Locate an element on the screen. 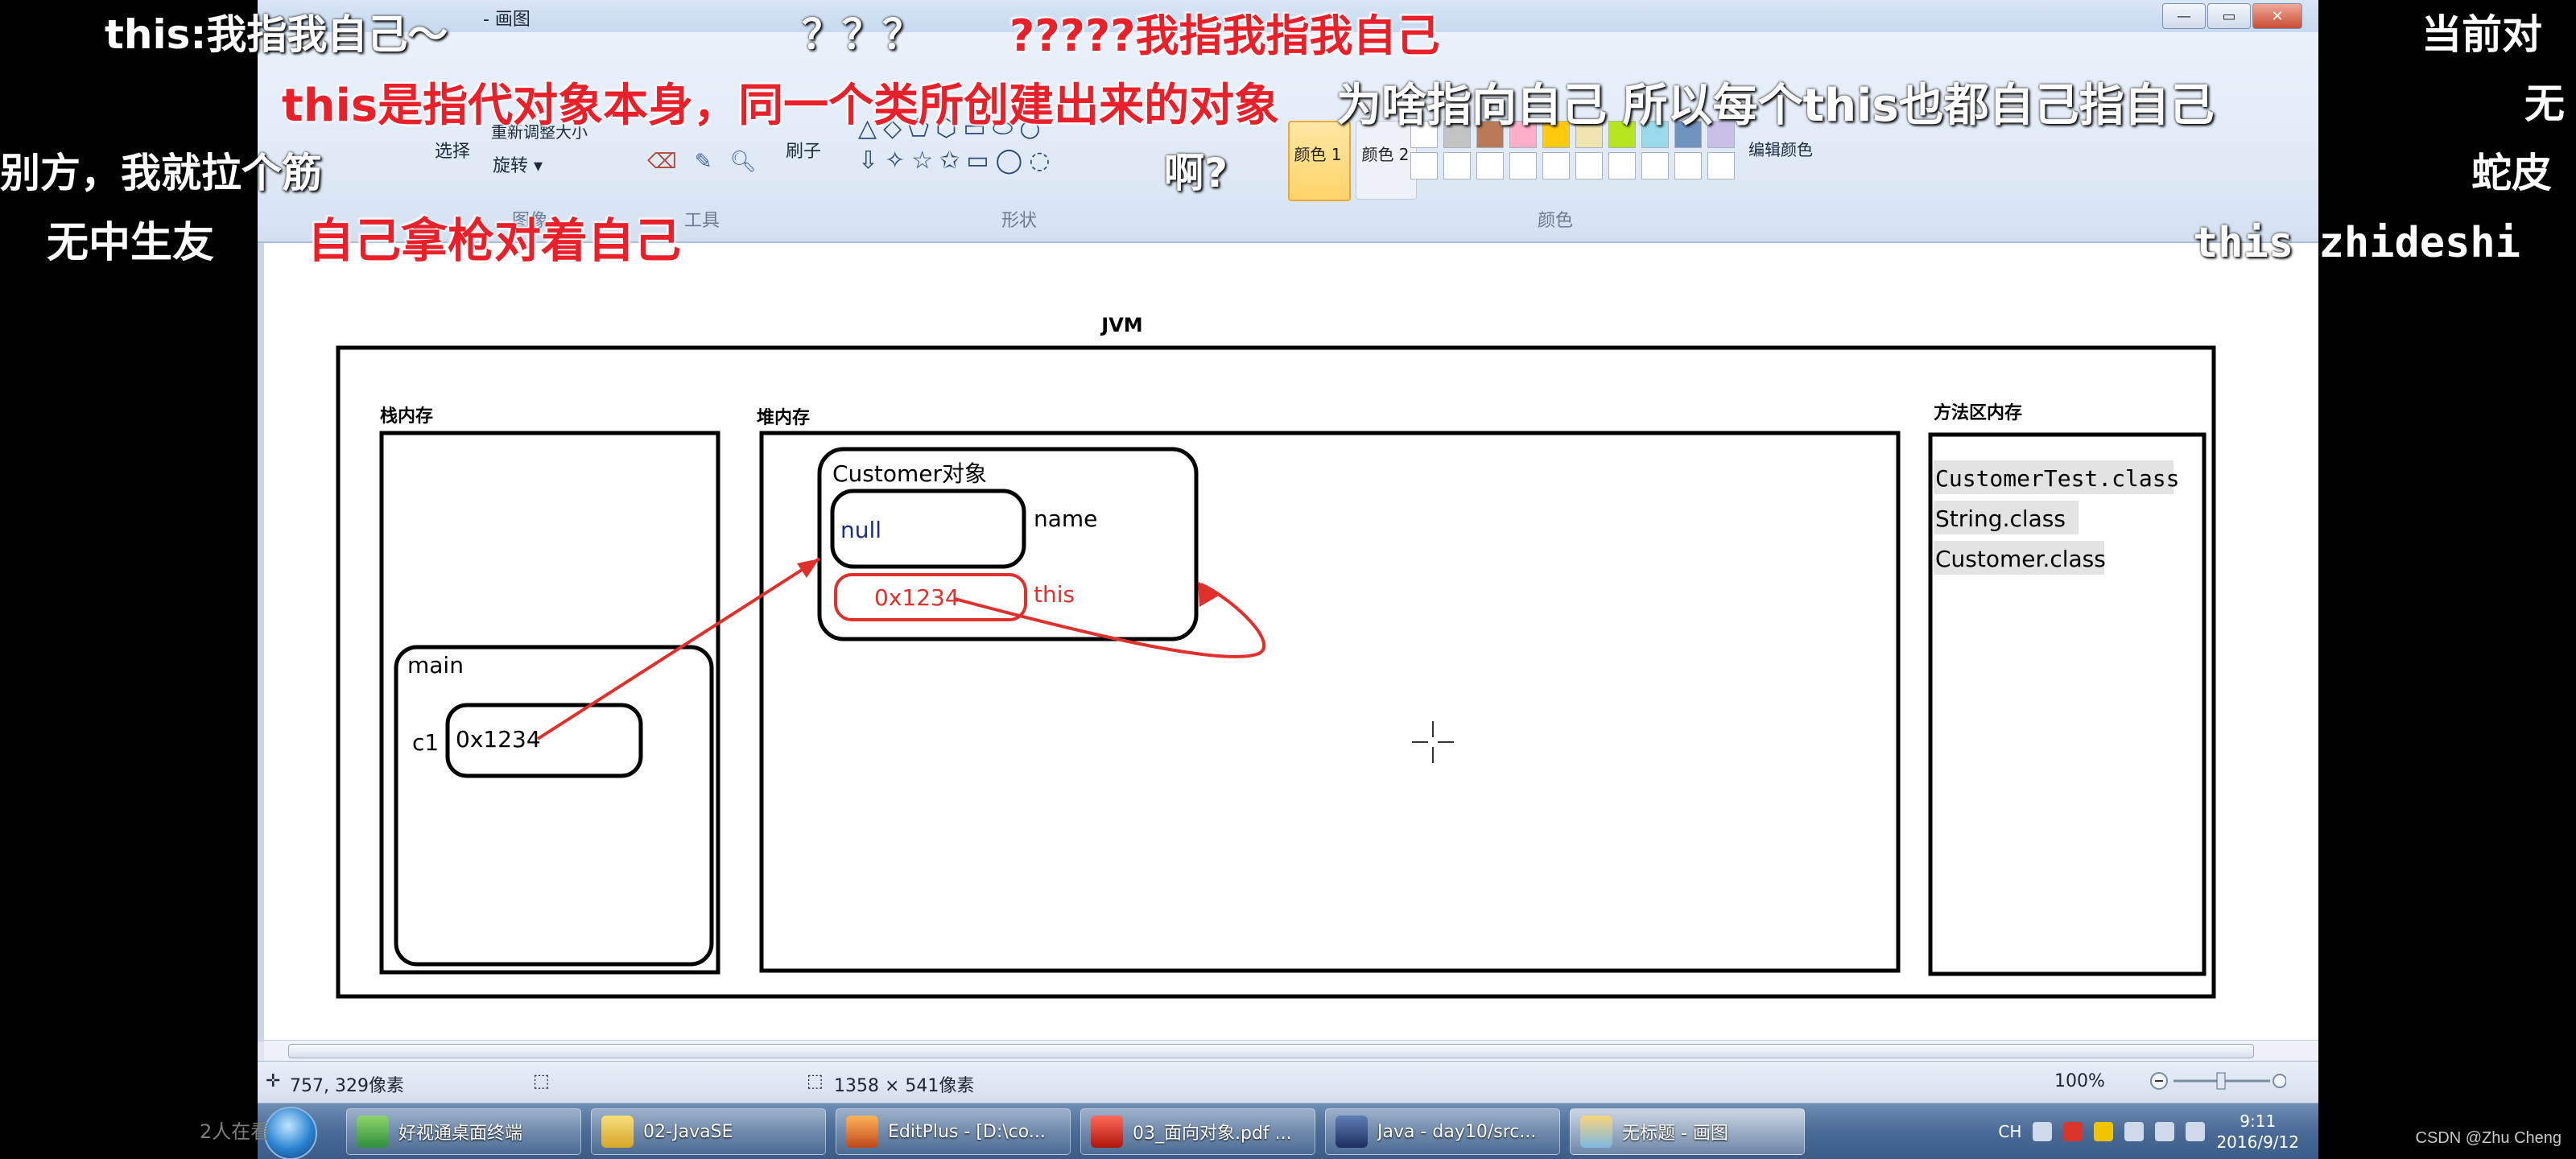 Image resolution: width=2576 pixels, height=1159 pixels. viewer-count: 2人在看 is located at coordinates (235, 1131).